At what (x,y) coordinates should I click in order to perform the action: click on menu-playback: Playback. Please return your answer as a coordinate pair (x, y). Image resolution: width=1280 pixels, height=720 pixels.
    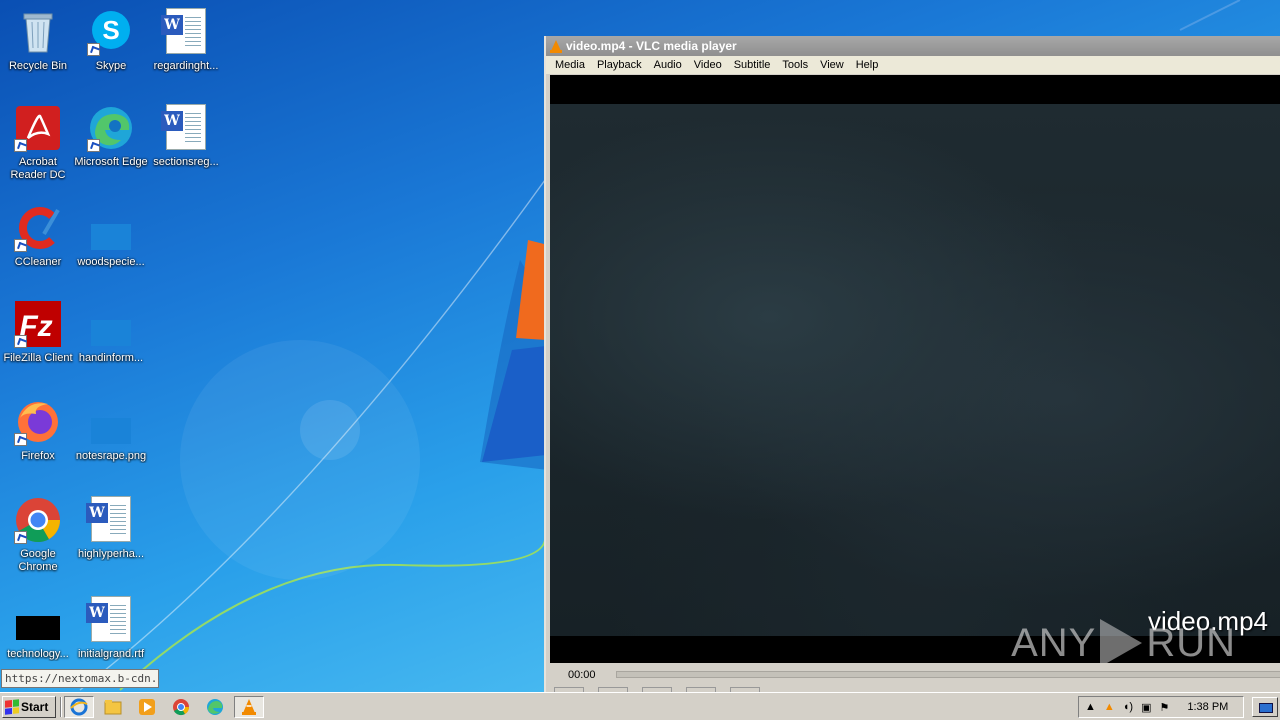
    Looking at the image, I should click on (619, 65).